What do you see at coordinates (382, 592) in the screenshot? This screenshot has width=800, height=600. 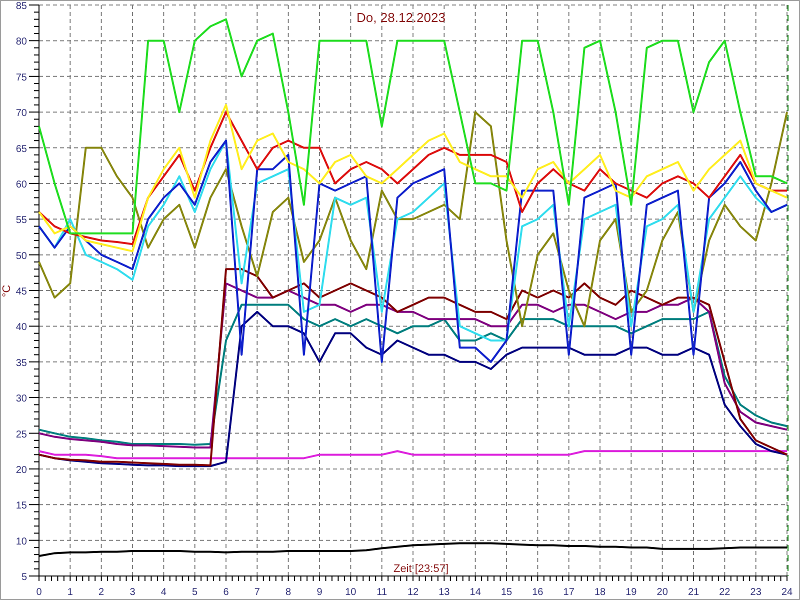 I see `axis-tick-label: 11` at bounding box center [382, 592].